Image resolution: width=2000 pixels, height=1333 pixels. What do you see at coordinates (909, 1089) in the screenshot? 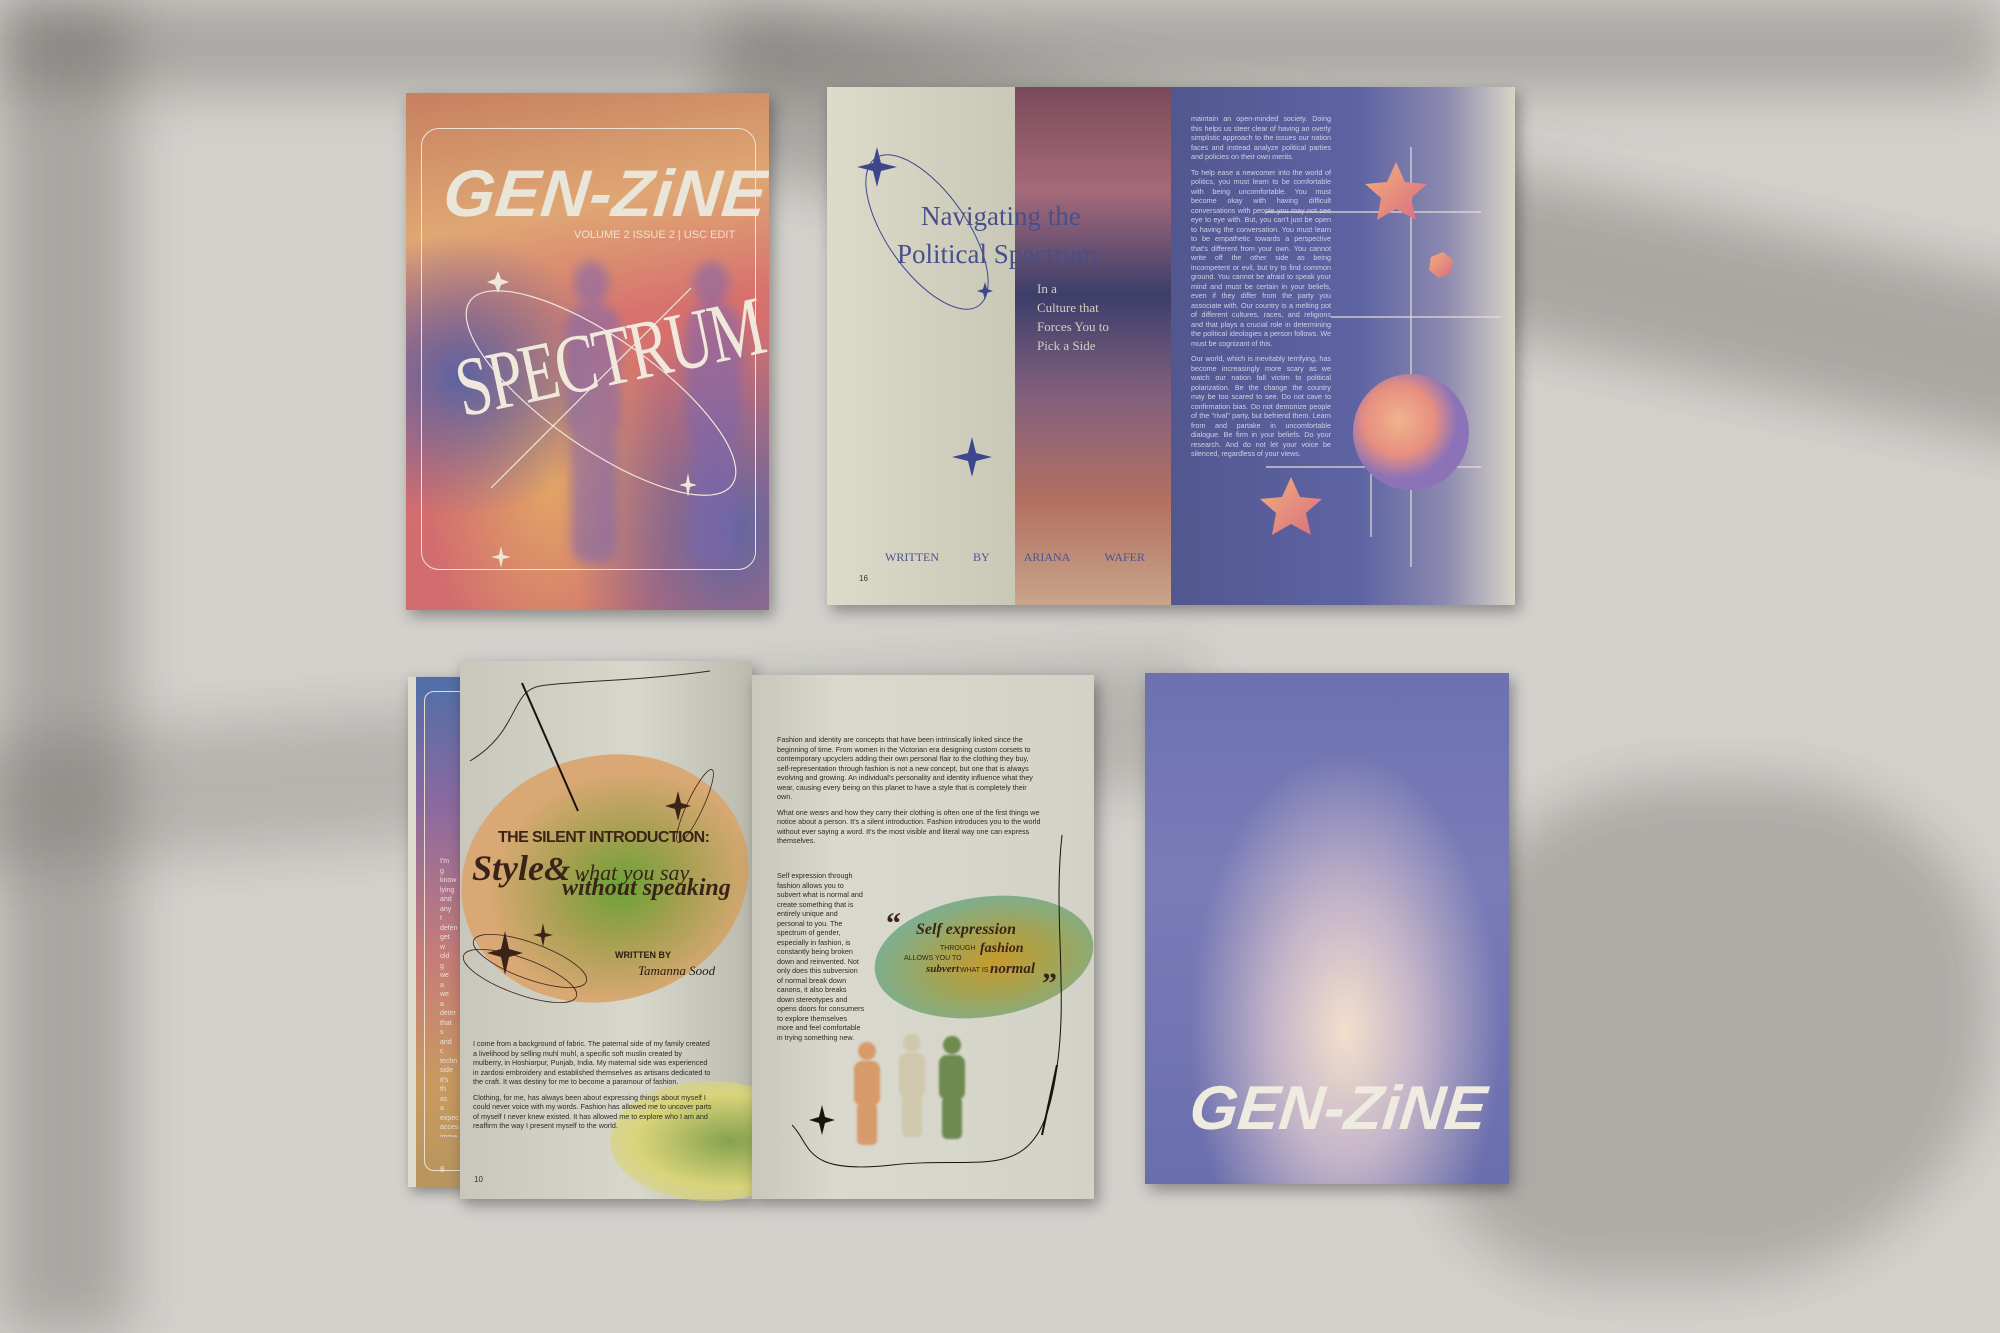
I see `human-figures` at bounding box center [909, 1089].